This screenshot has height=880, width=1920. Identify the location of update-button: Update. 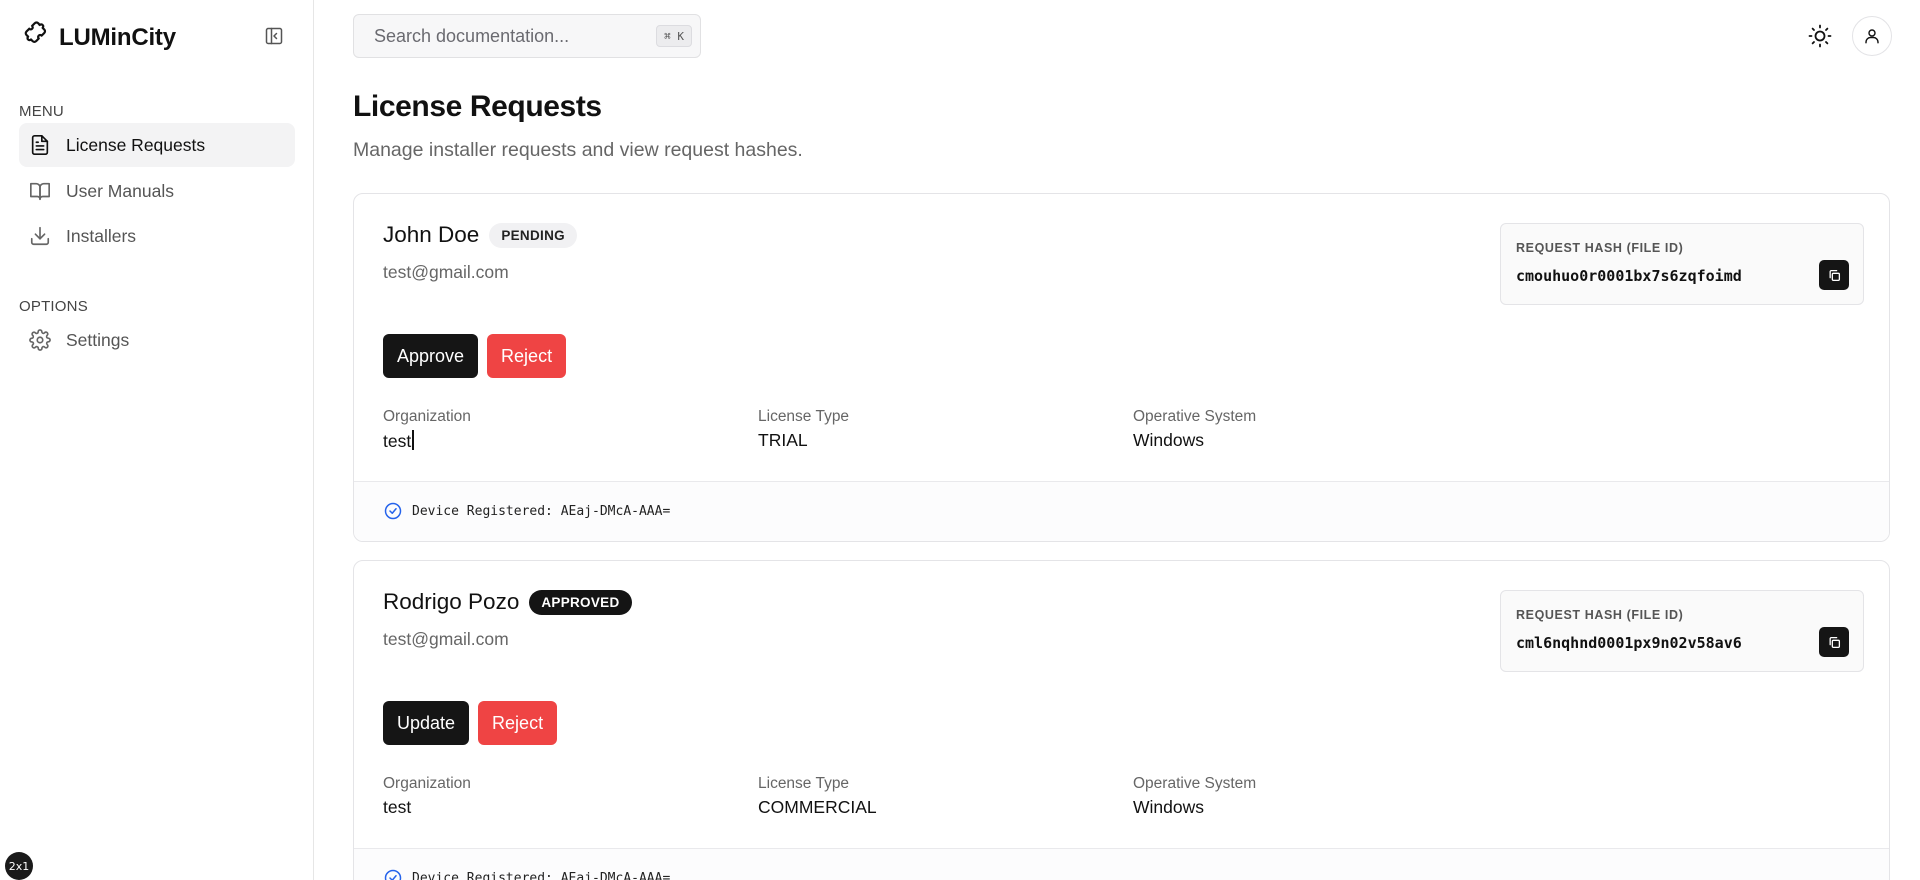
(426, 723).